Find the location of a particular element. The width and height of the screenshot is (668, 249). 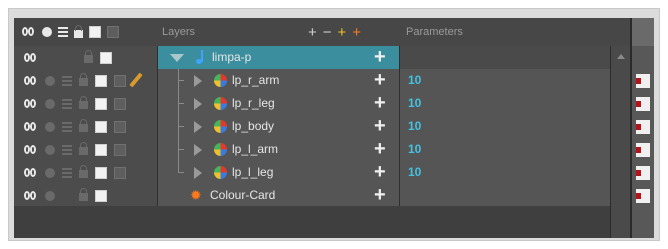

add-colour-card-button: + is located at coordinates (356, 32).